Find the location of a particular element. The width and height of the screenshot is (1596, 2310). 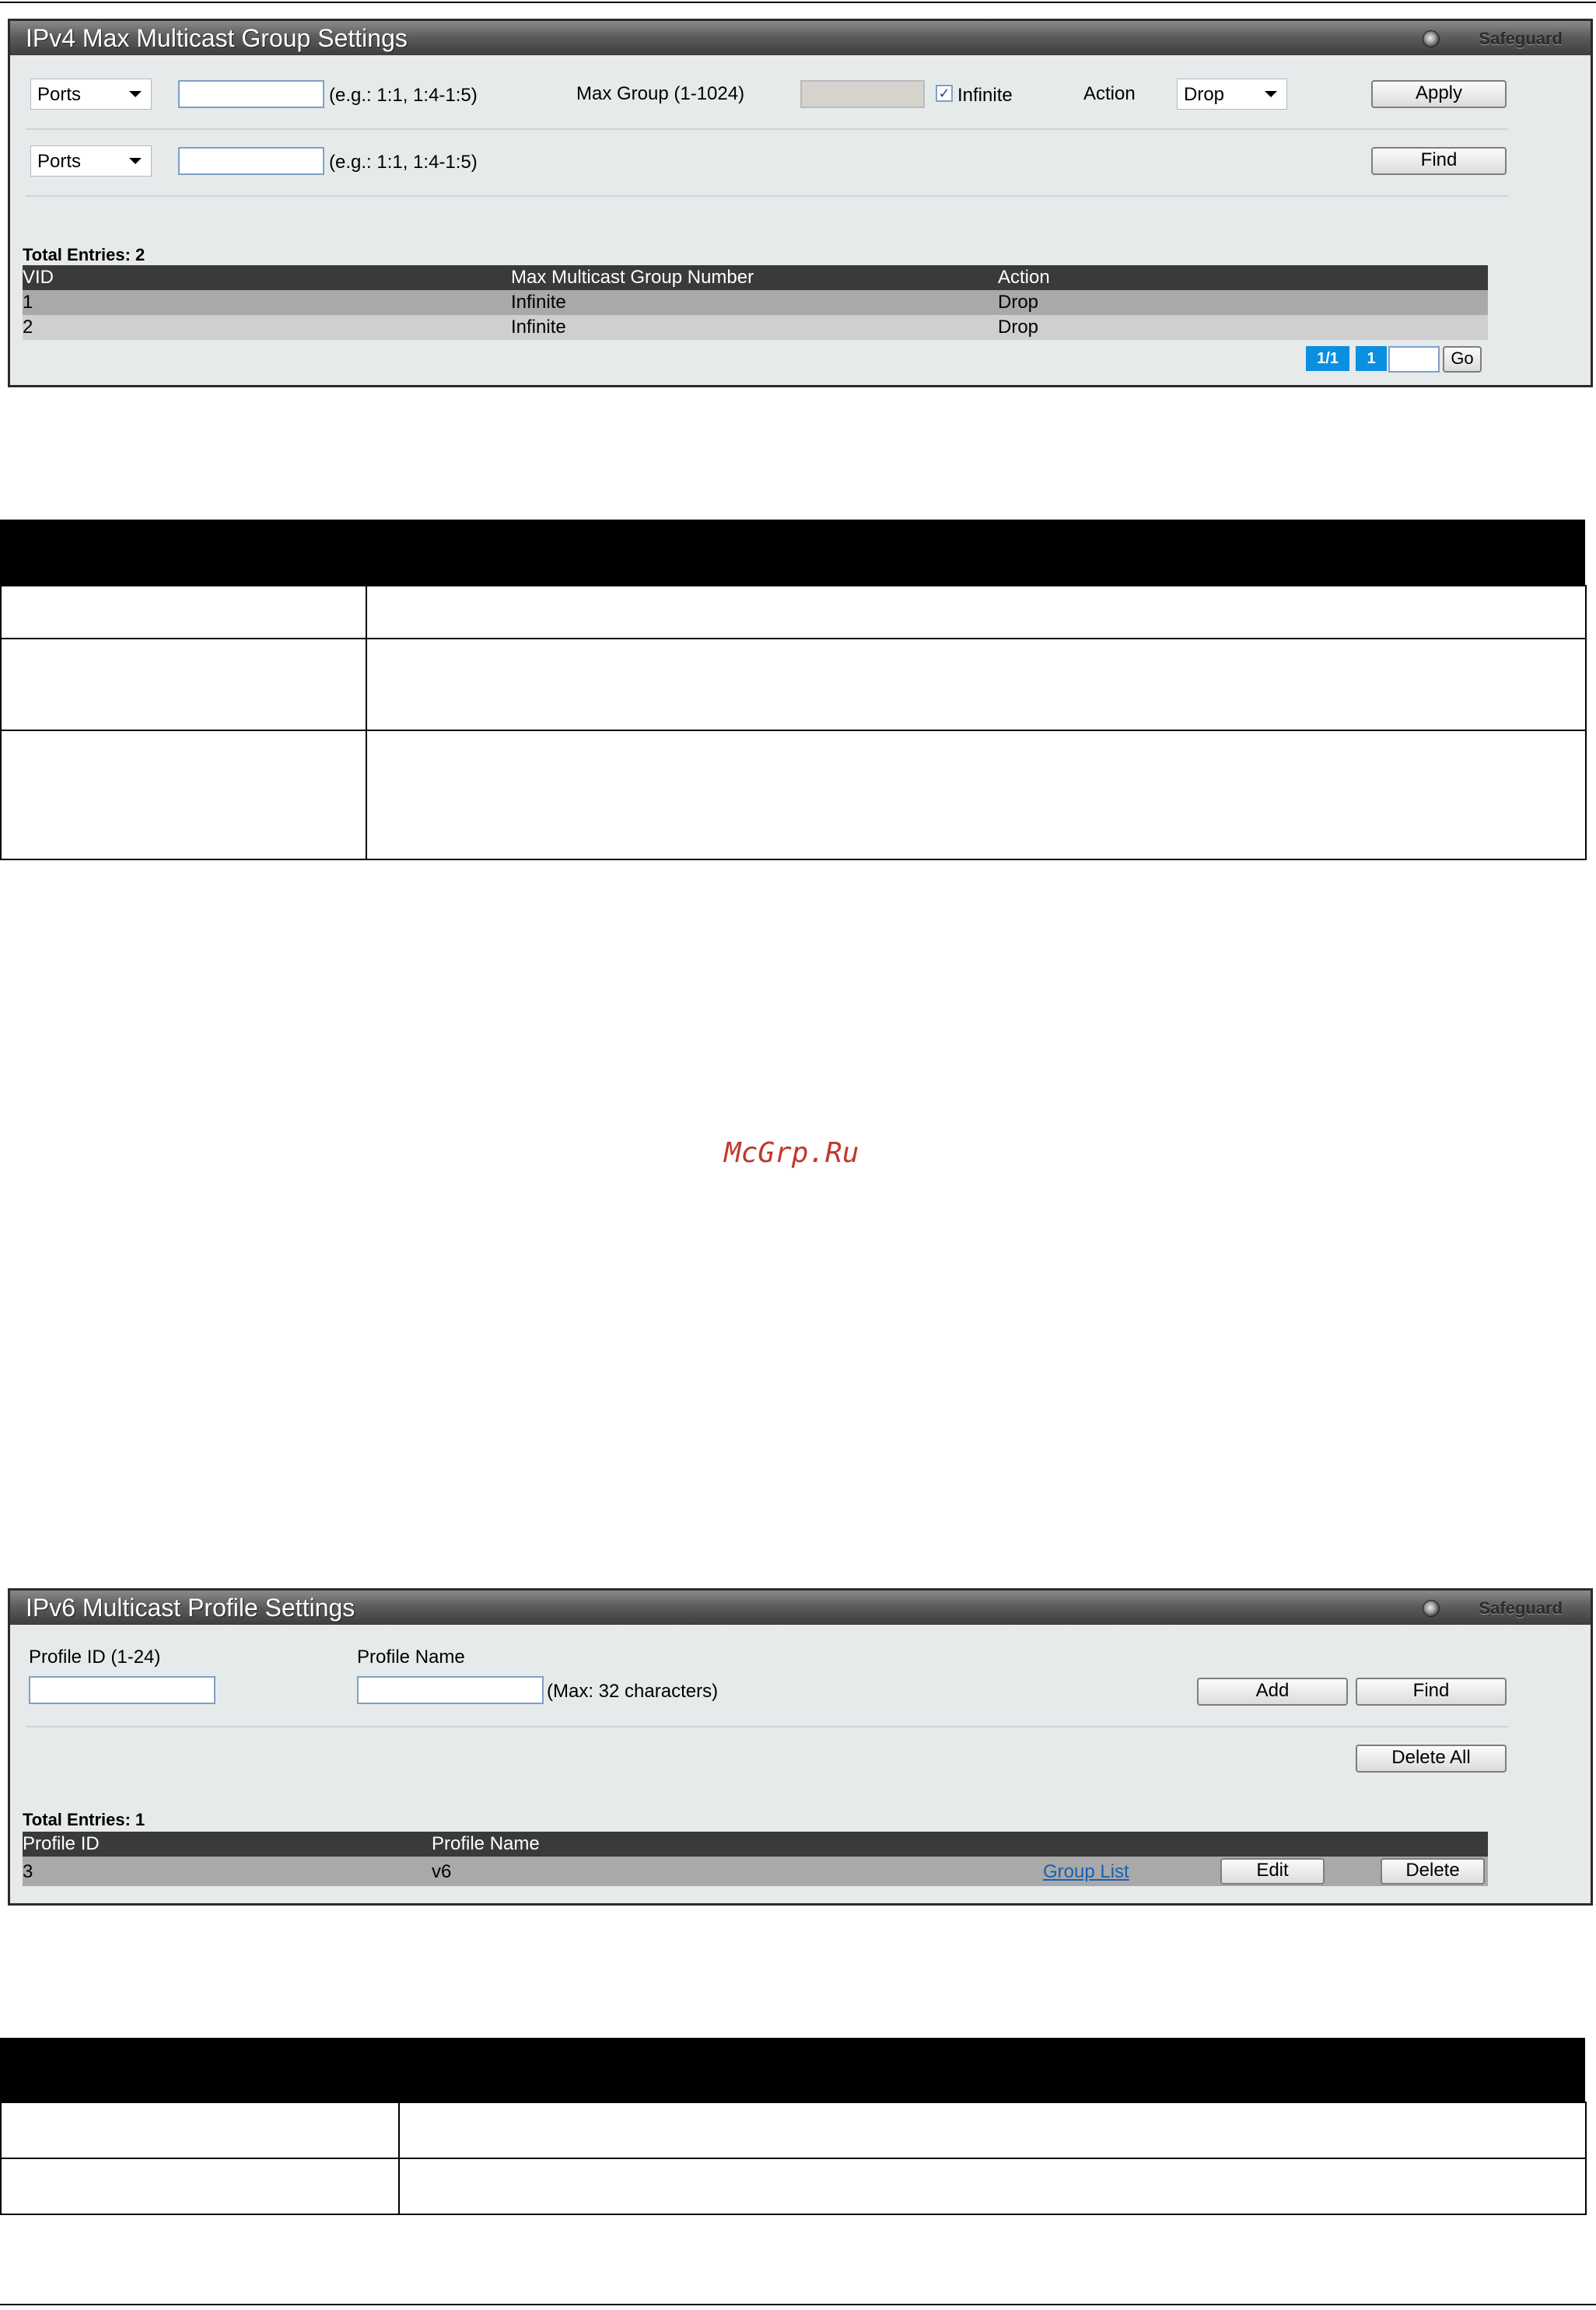

ports-select-value: Ports is located at coordinates (59, 95).